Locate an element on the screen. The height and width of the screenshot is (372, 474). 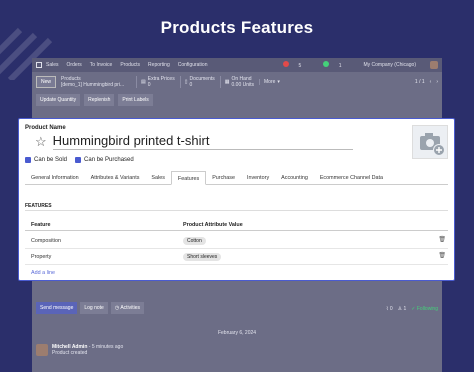
product-name-row: ☆ Hummingbird printed t-shirt is located at coordinates (194, 141).